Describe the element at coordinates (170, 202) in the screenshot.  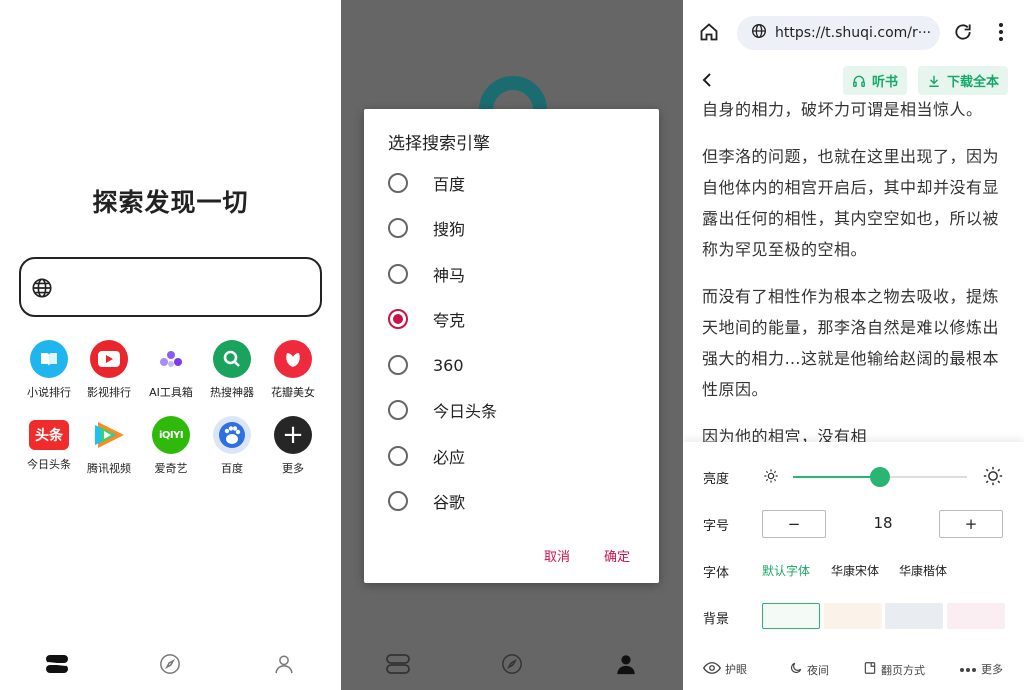
I see `page-title: 探索发现一切` at that location.